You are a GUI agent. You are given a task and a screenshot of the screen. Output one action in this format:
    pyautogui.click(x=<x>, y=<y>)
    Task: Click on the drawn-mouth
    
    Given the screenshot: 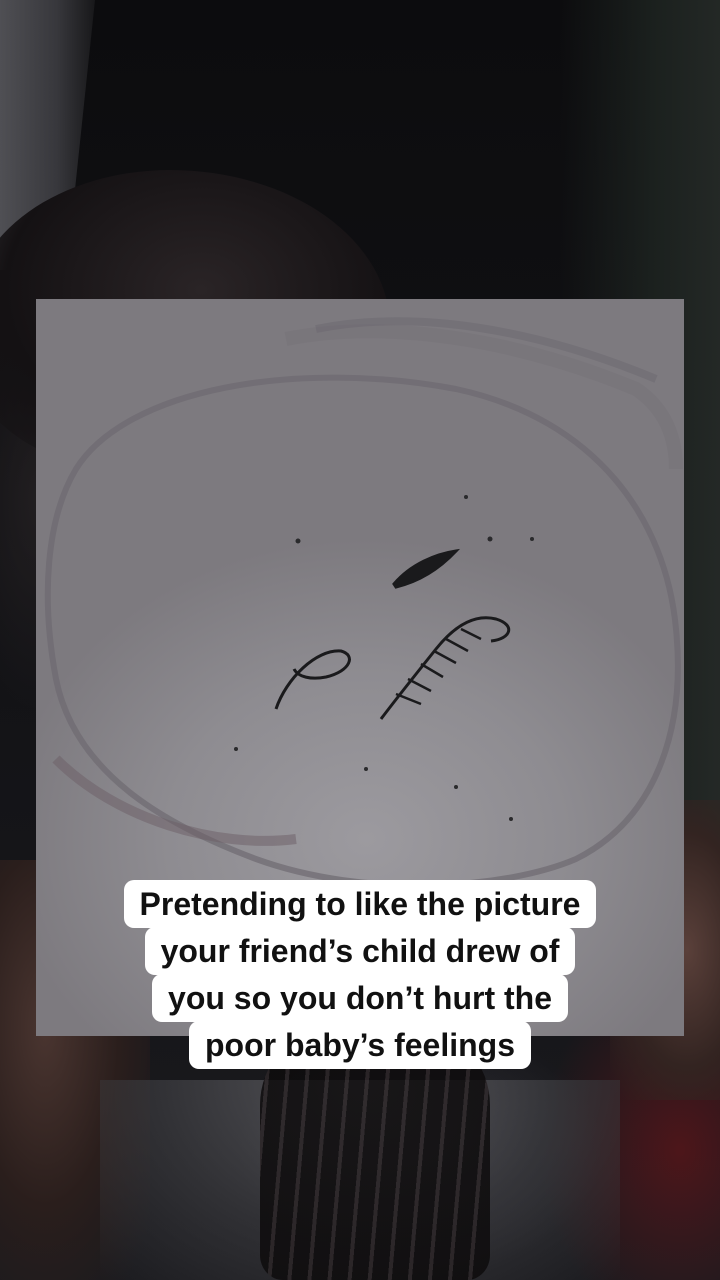 What is the action you would take?
    pyautogui.click(x=444, y=668)
    